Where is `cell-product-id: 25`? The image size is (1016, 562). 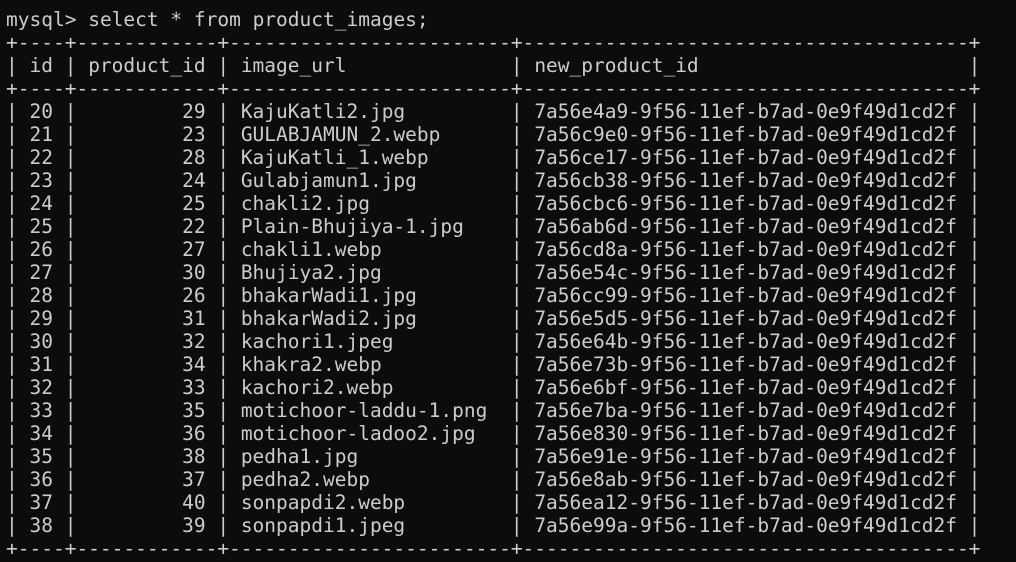
cell-product-id: 25 is located at coordinates (194, 203).